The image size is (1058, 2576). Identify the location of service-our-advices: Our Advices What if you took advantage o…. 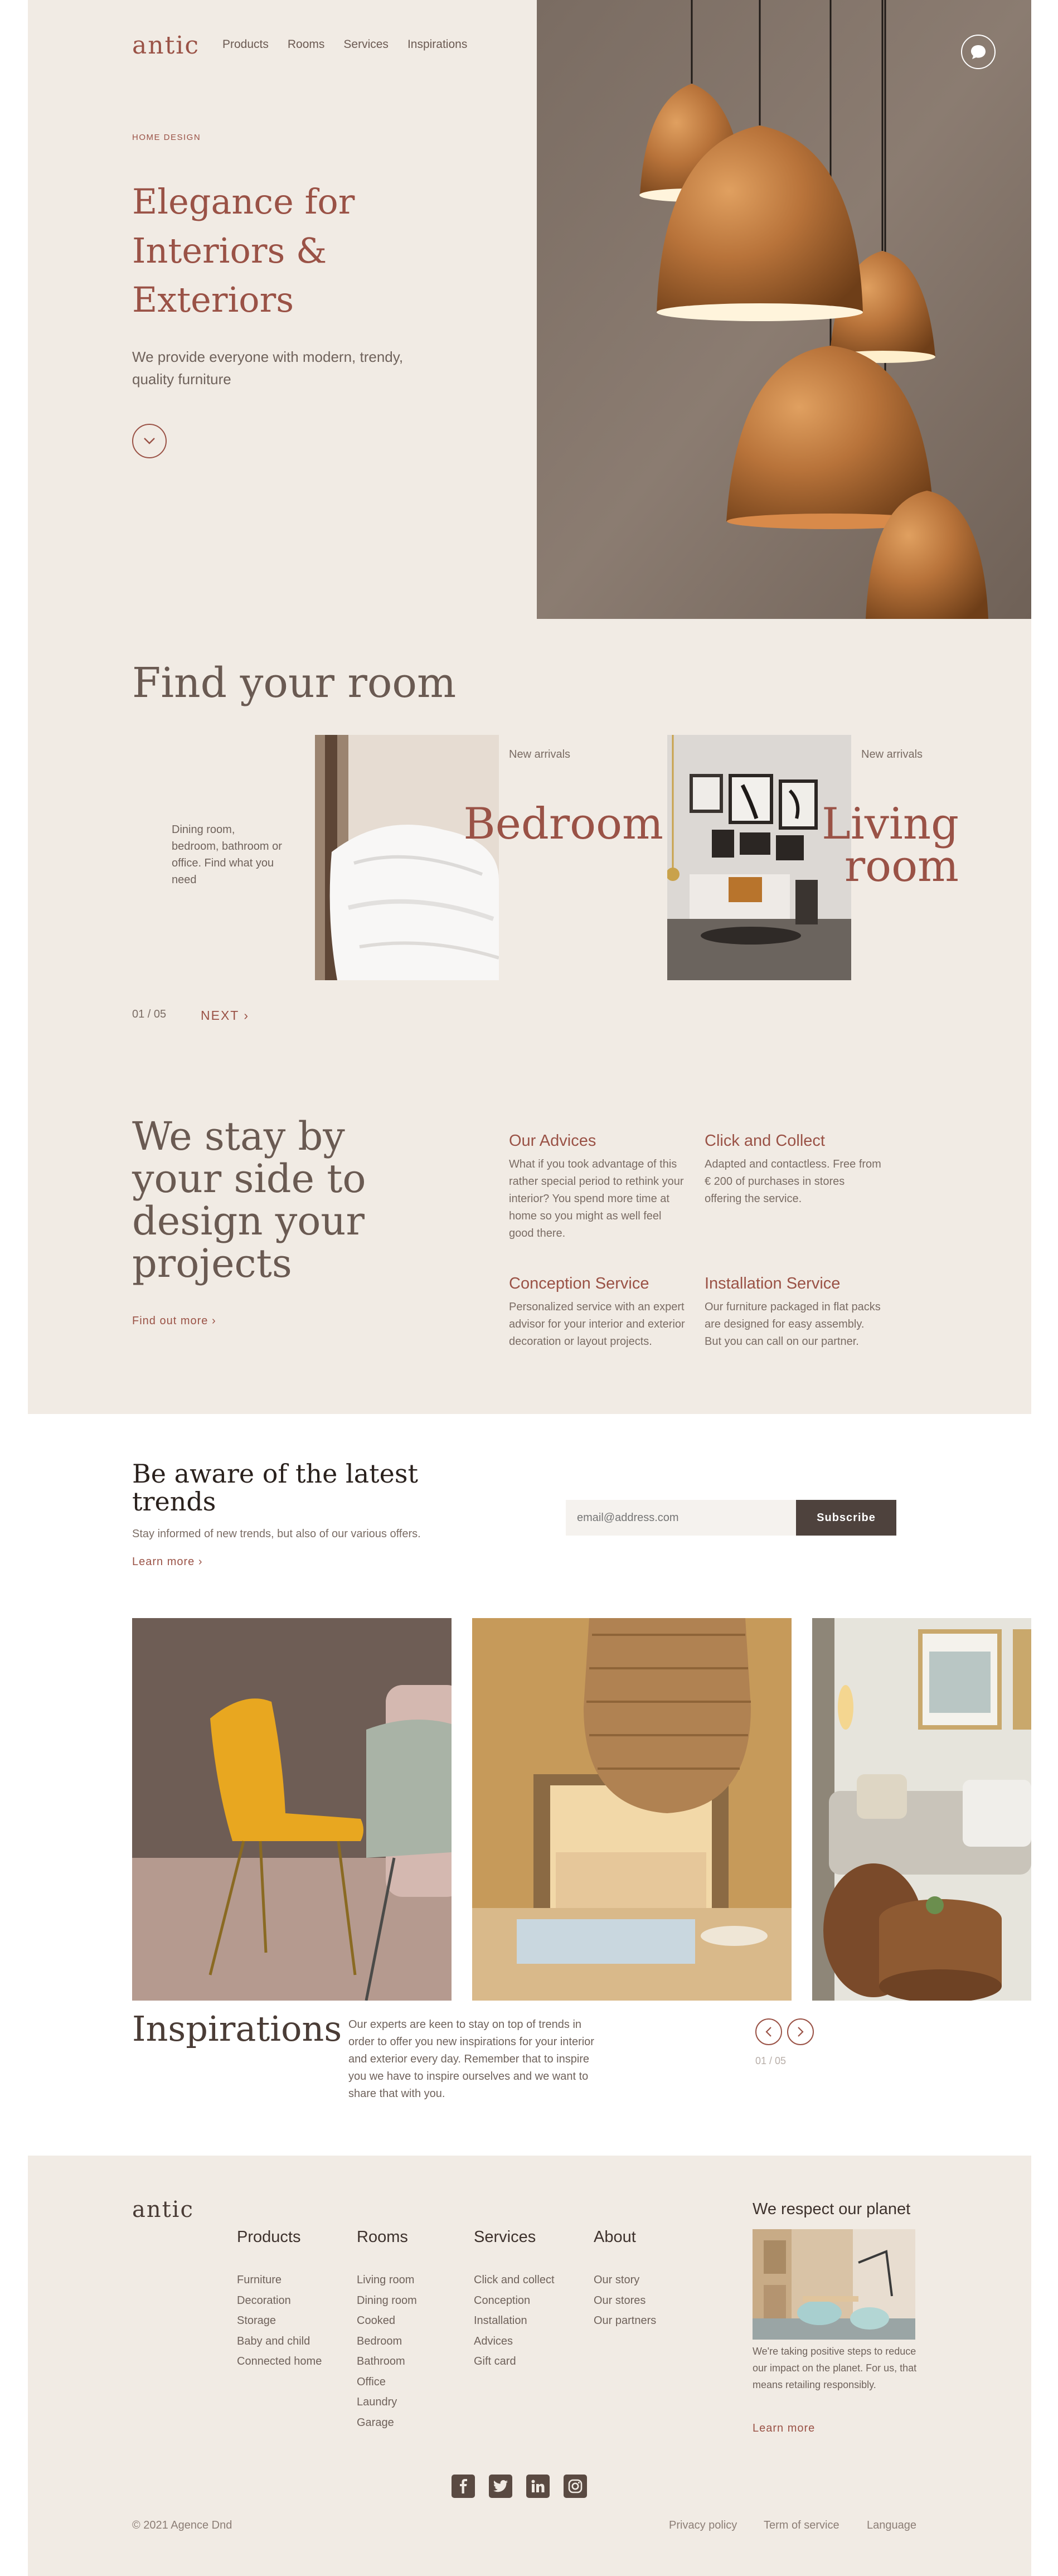
(598, 1187).